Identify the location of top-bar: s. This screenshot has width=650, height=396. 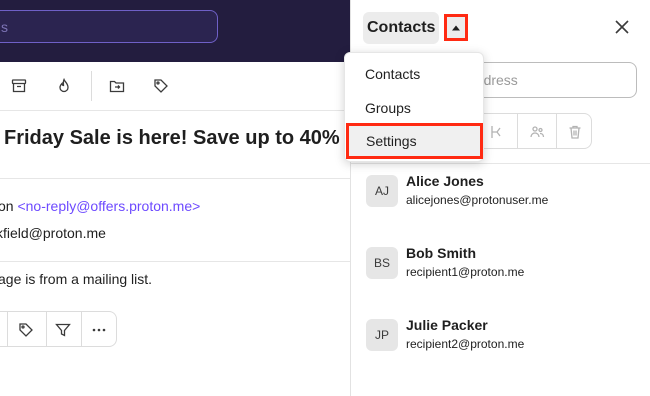
(175, 31).